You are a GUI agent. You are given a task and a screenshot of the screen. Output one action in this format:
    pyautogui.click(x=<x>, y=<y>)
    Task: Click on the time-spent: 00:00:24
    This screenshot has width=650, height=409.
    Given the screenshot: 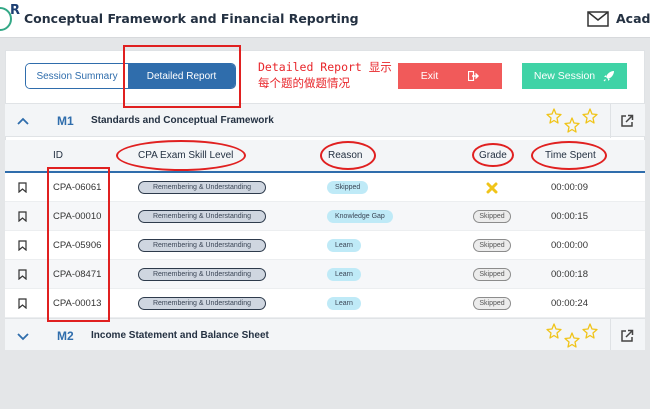 What is the action you would take?
    pyautogui.click(x=569, y=303)
    